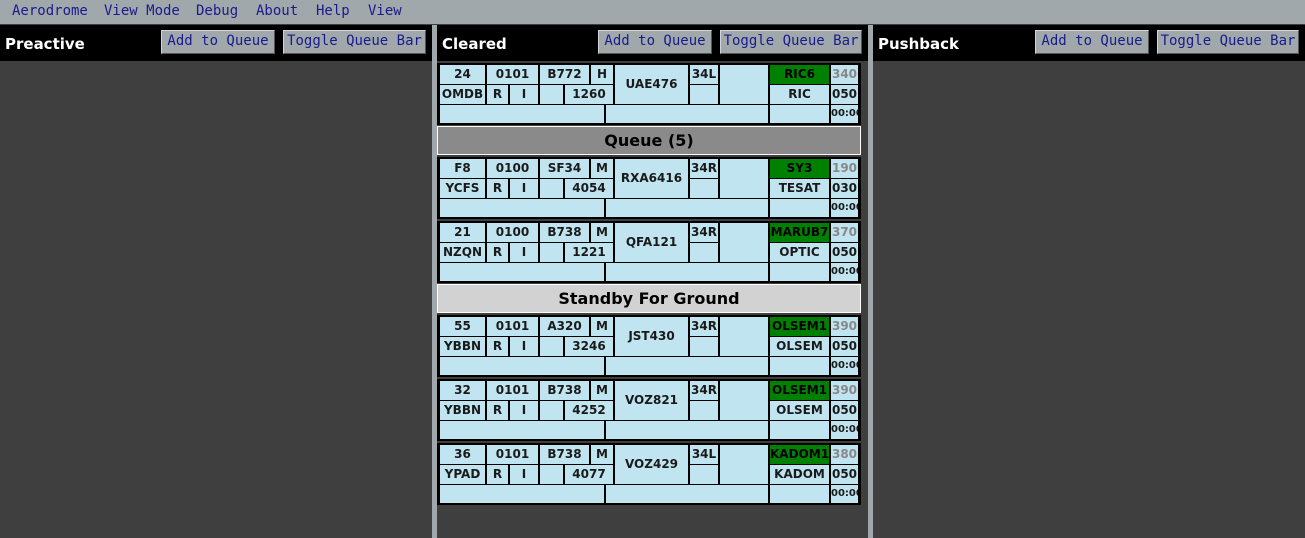  I want to click on strip-destination: OMDB, so click(462, 94).